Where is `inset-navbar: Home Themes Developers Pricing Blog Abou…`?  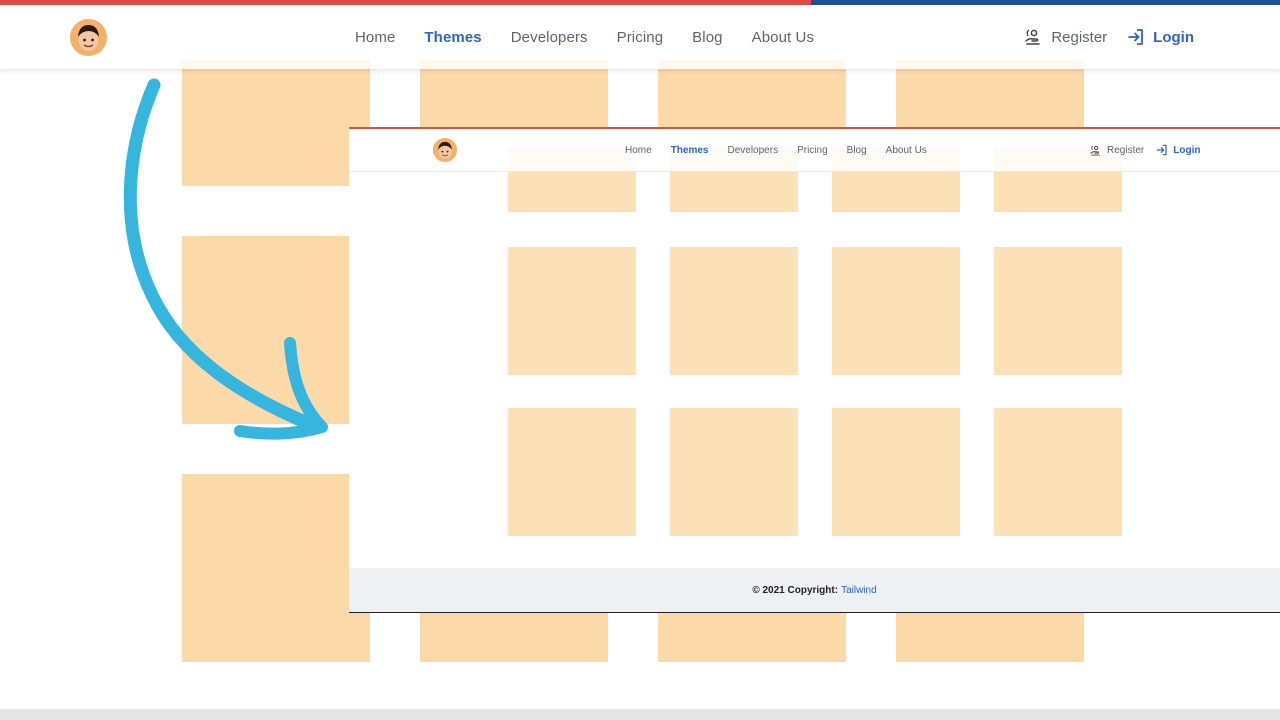
inset-navbar: Home Themes Developers Pricing Blog Abou… is located at coordinates (814, 150).